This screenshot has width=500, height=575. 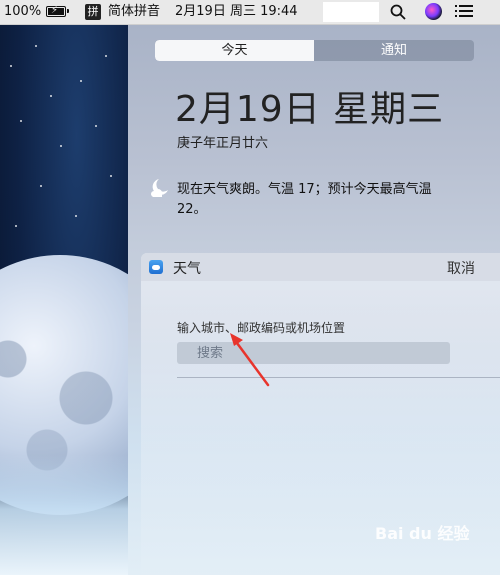 What do you see at coordinates (64, 515) in the screenshot?
I see `earth-horizon` at bounding box center [64, 515].